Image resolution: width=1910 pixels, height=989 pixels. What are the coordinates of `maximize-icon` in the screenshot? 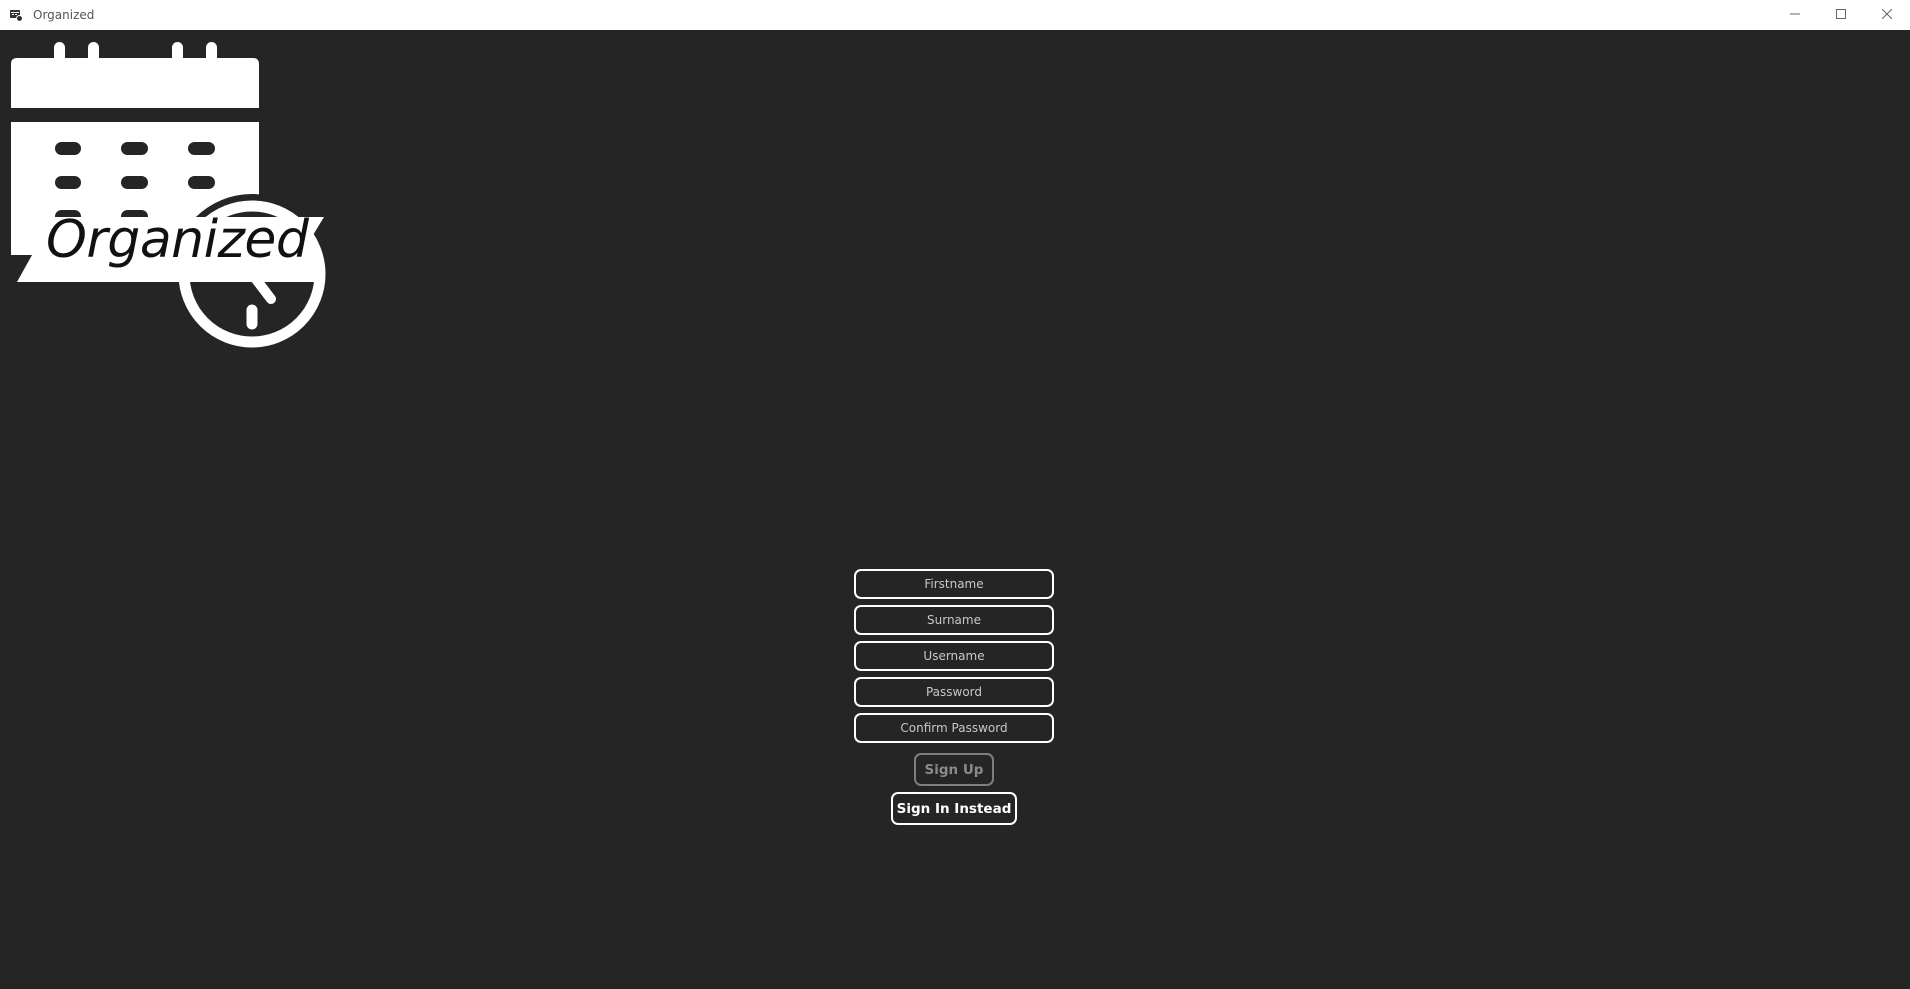 It's located at (1841, 15).